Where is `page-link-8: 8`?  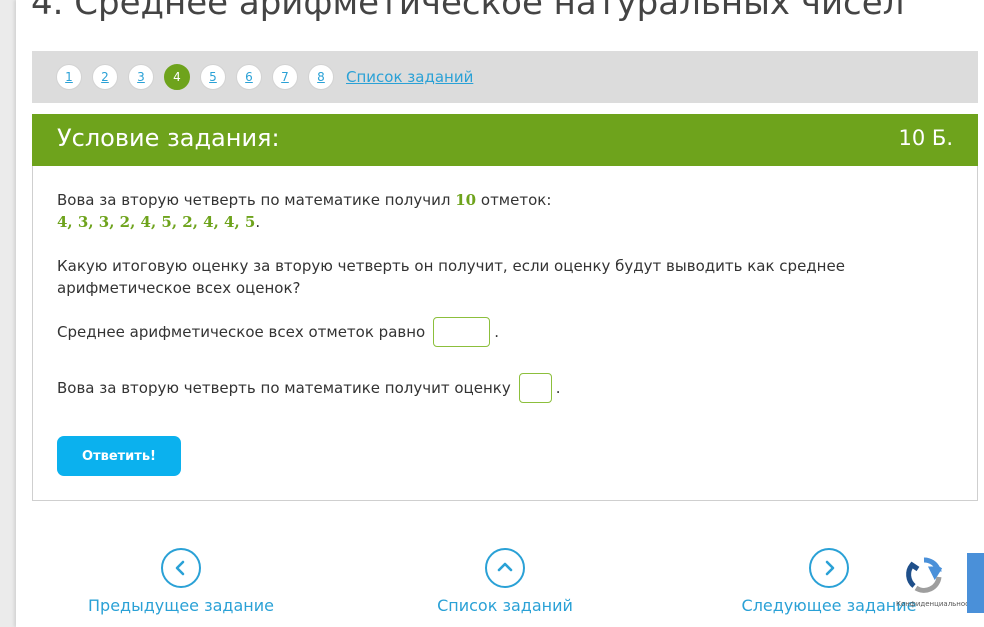 page-link-8: 8 is located at coordinates (321, 77).